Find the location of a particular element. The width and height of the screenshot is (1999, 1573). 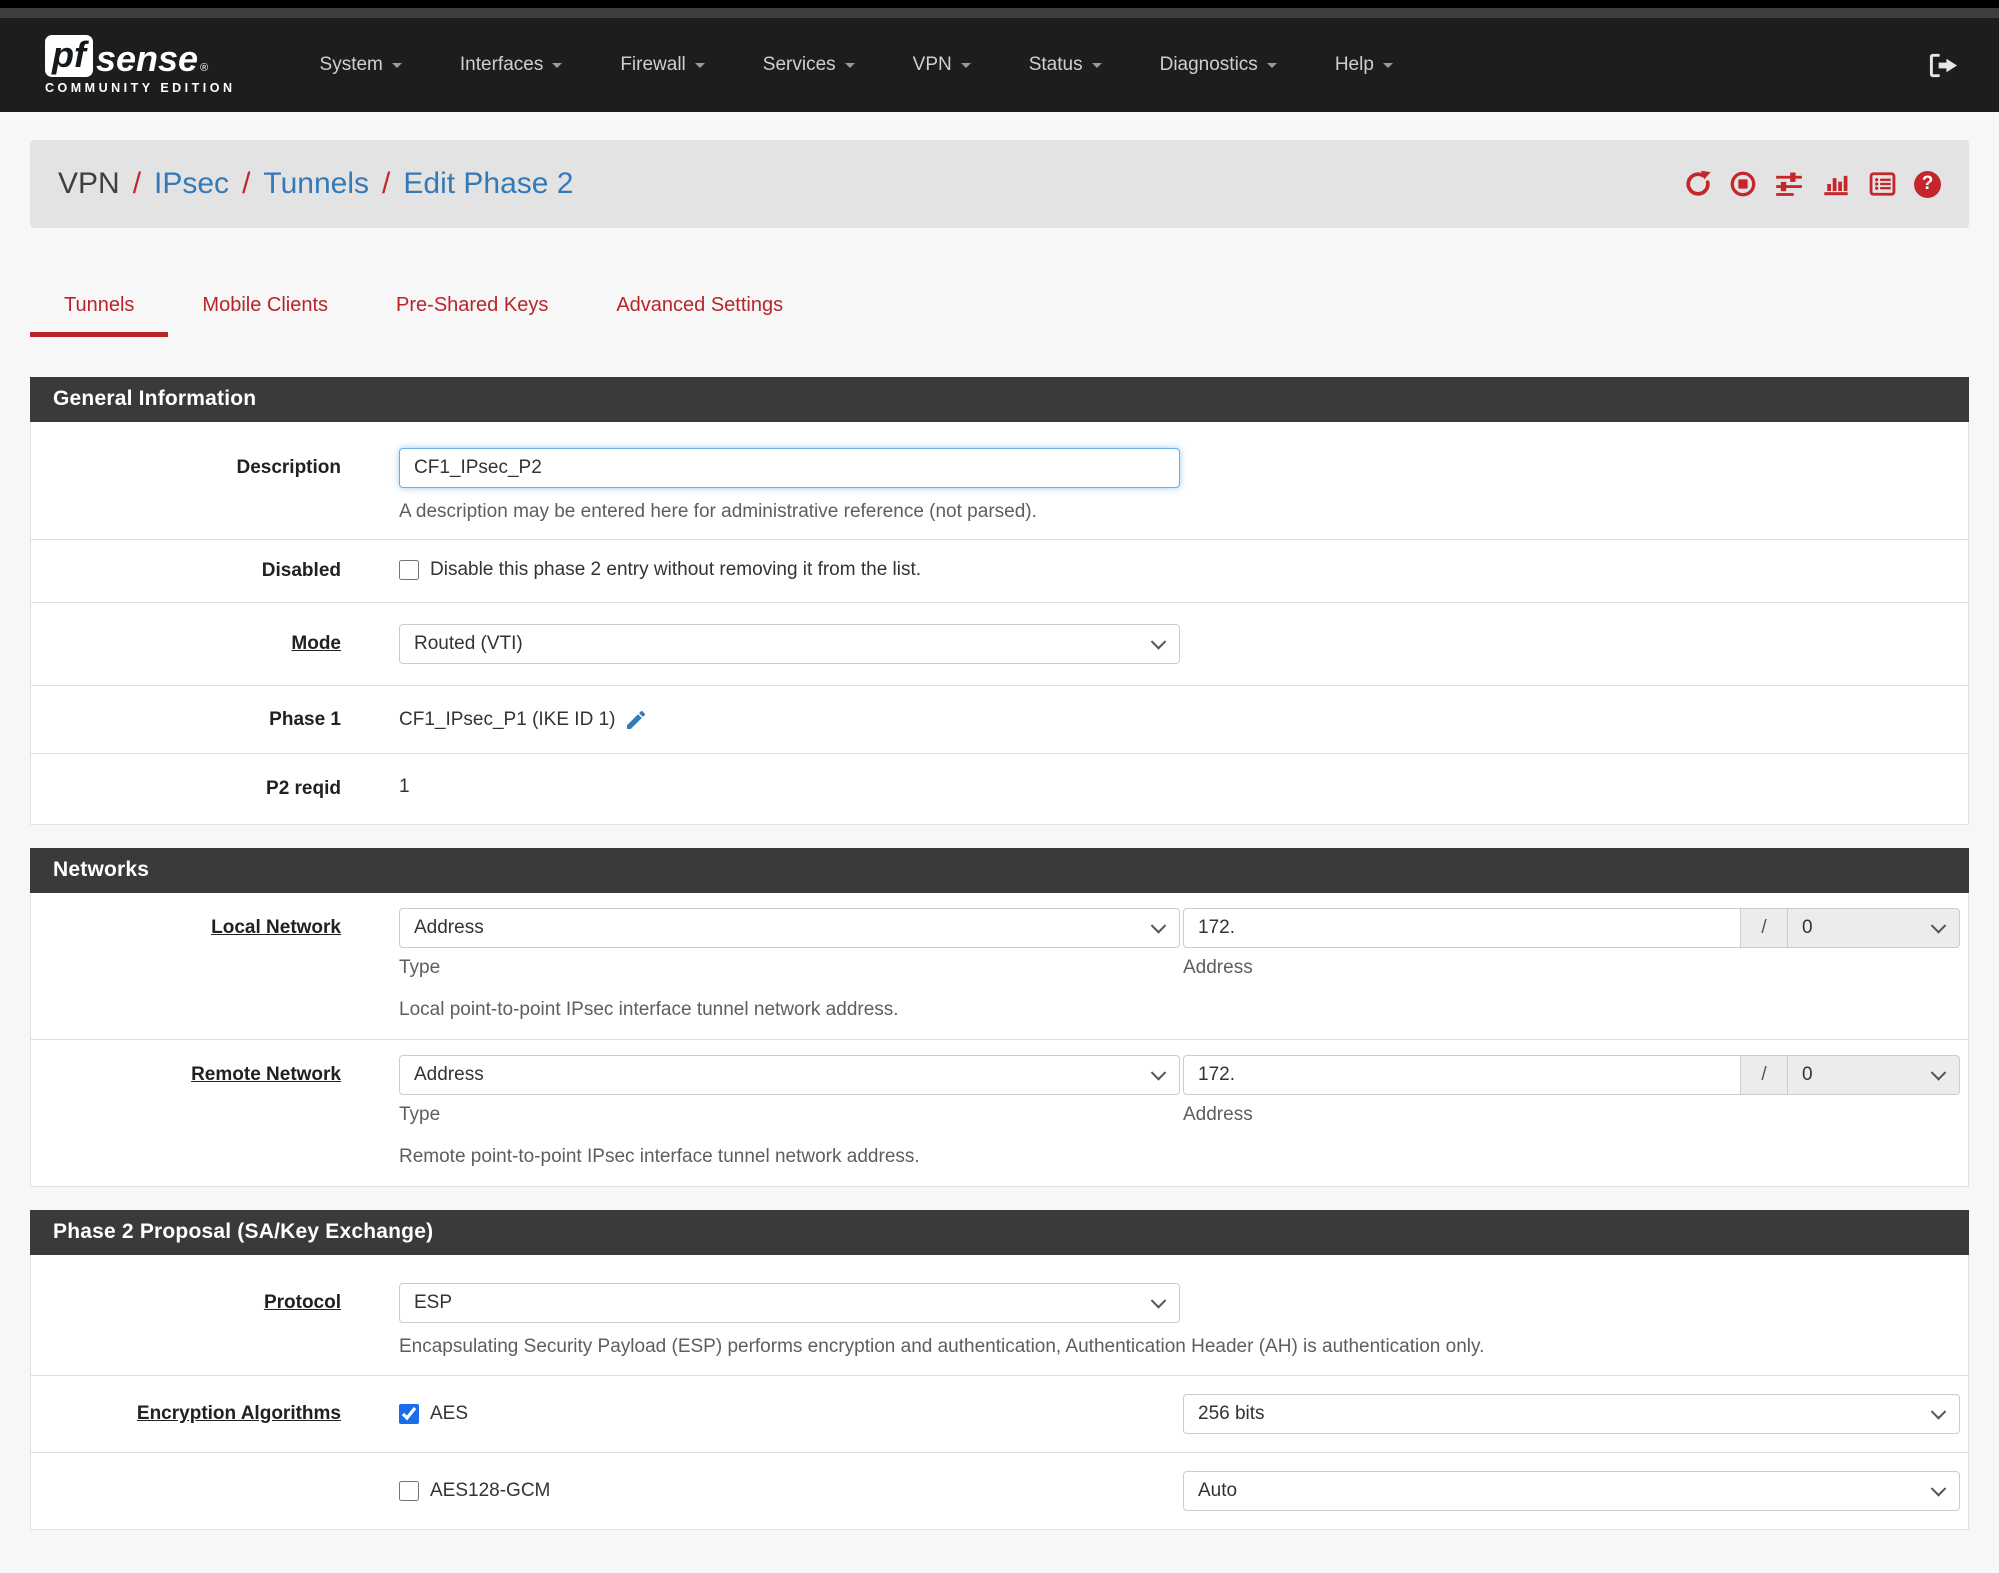

logo-text: sense is located at coordinates (147, 58).